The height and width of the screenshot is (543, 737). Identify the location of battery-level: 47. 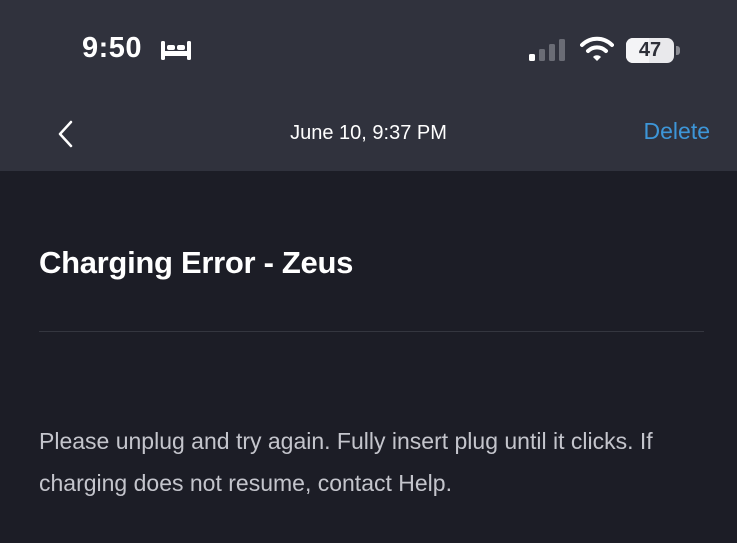
(650, 50).